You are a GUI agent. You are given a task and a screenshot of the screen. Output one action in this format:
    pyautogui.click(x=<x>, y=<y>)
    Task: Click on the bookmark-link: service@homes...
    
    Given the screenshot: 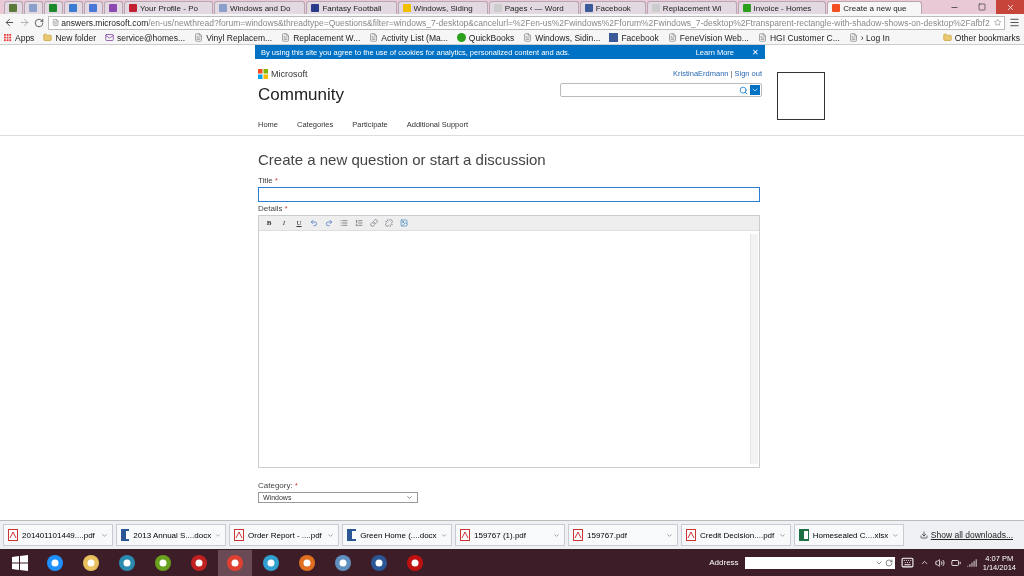 What is the action you would take?
    pyautogui.click(x=145, y=37)
    